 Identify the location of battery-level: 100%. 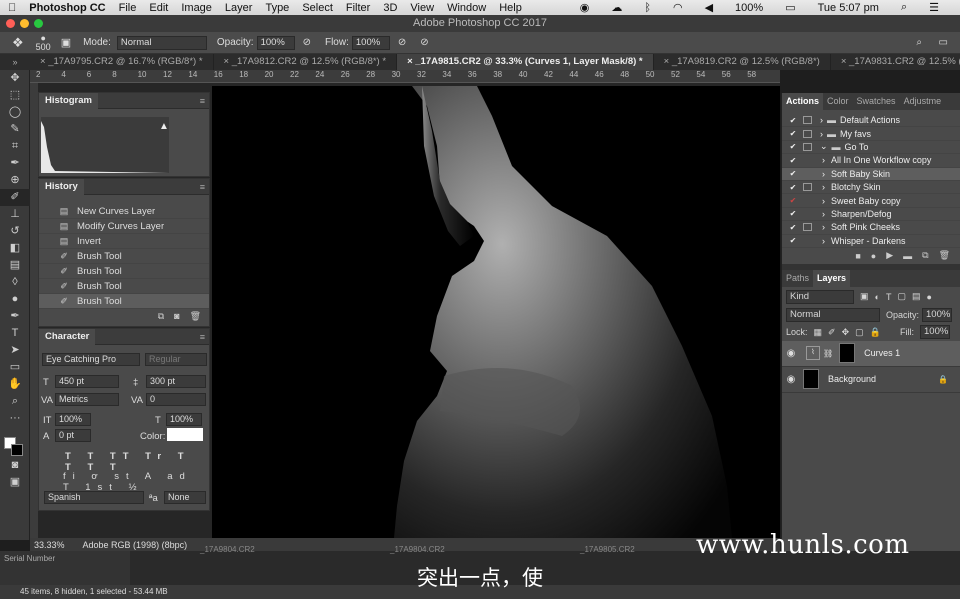
(749, 8).